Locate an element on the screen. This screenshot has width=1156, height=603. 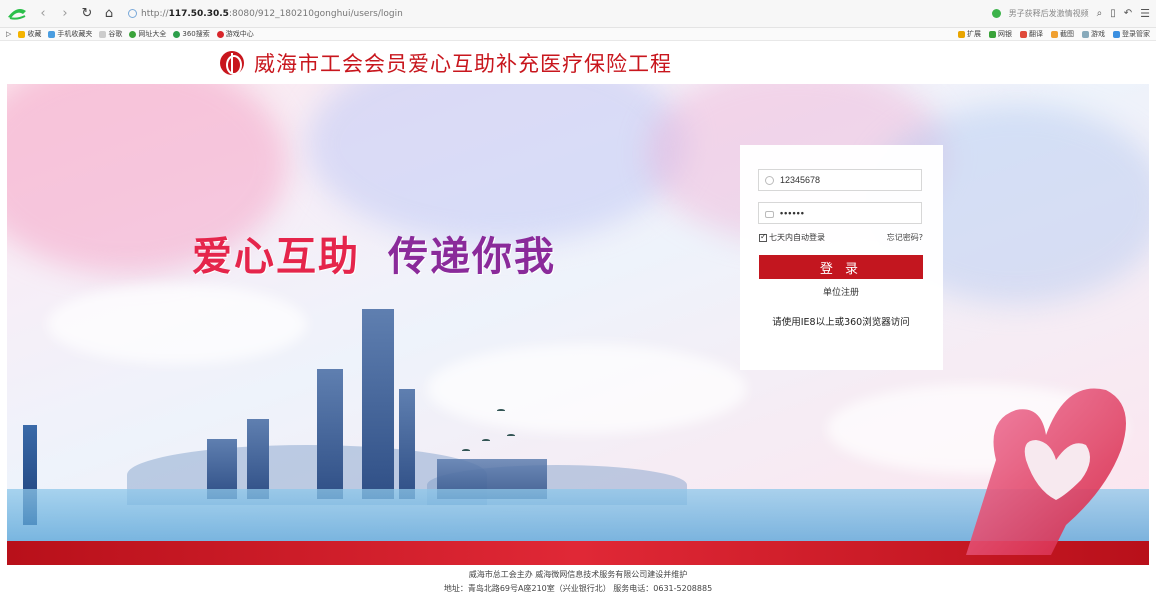
bookmark-label: 谷歌 is located at coordinates (115, 34).